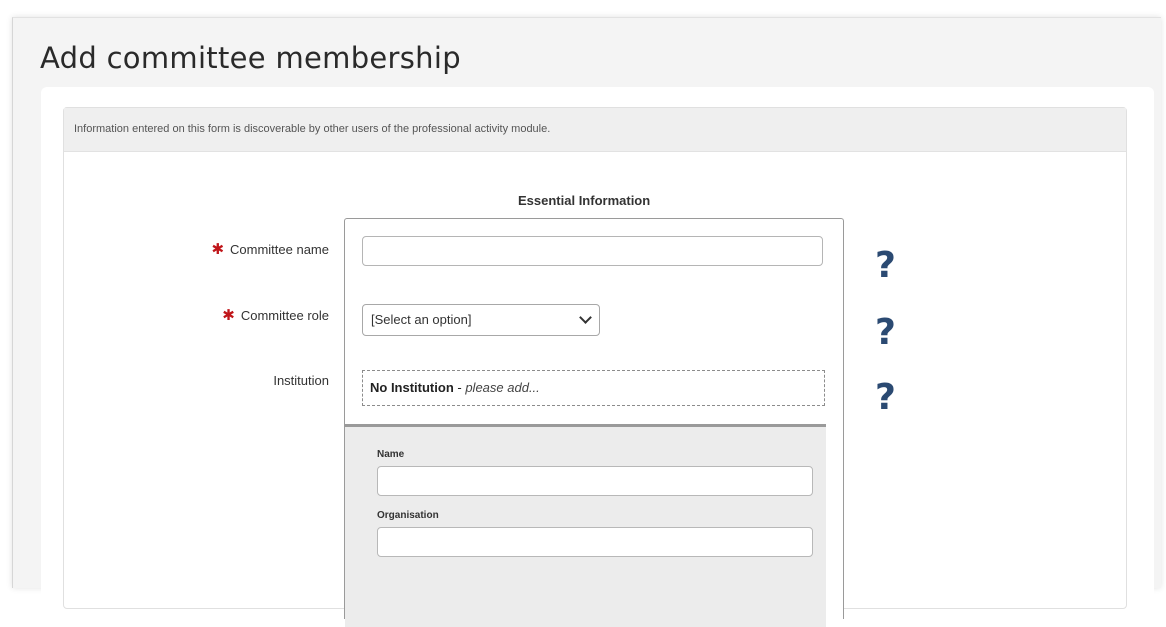  I want to click on organisation-input, so click(595, 542).